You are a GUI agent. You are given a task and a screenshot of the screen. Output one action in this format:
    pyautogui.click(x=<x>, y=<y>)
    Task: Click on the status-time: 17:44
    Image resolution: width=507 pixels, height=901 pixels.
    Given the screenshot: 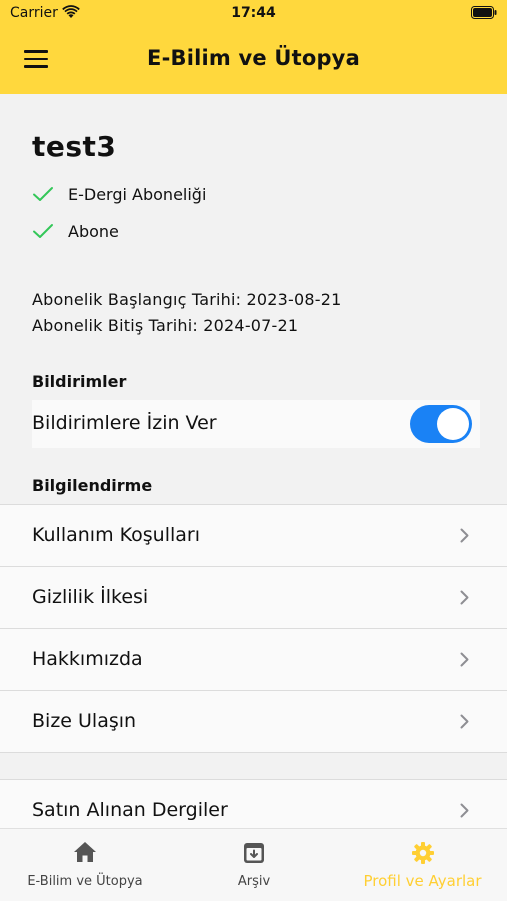 What is the action you would take?
    pyautogui.click(x=253, y=13)
    